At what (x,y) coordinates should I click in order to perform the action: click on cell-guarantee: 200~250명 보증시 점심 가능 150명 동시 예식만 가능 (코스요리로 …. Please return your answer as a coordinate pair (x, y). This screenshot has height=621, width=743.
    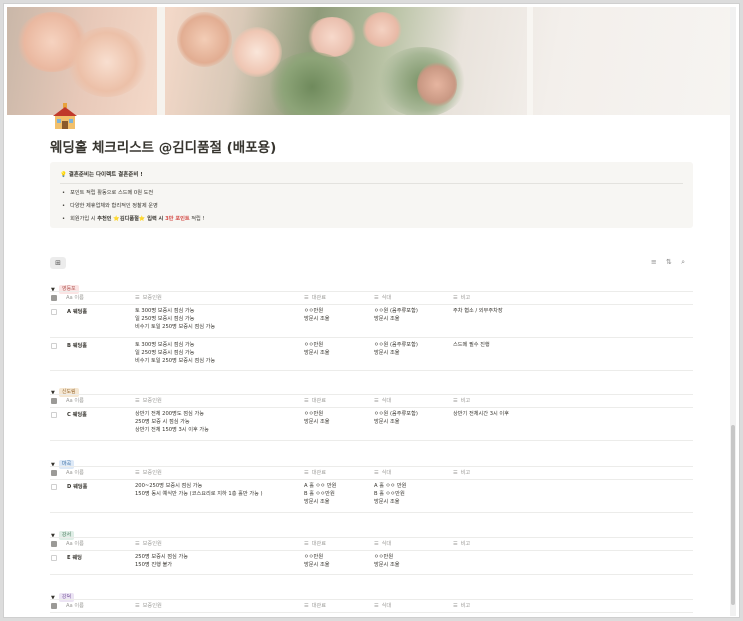
    Looking at the image, I should click on (199, 490).